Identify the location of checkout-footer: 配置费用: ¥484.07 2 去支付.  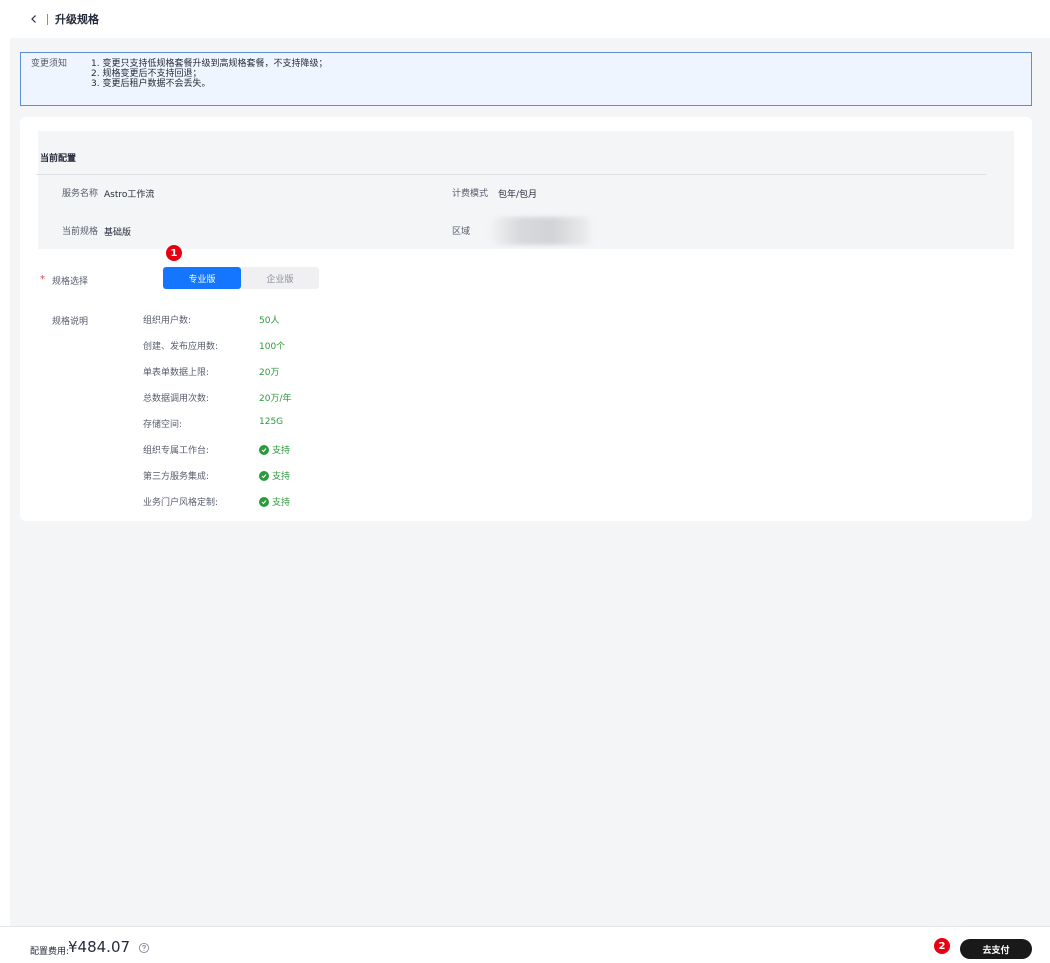
(525, 944).